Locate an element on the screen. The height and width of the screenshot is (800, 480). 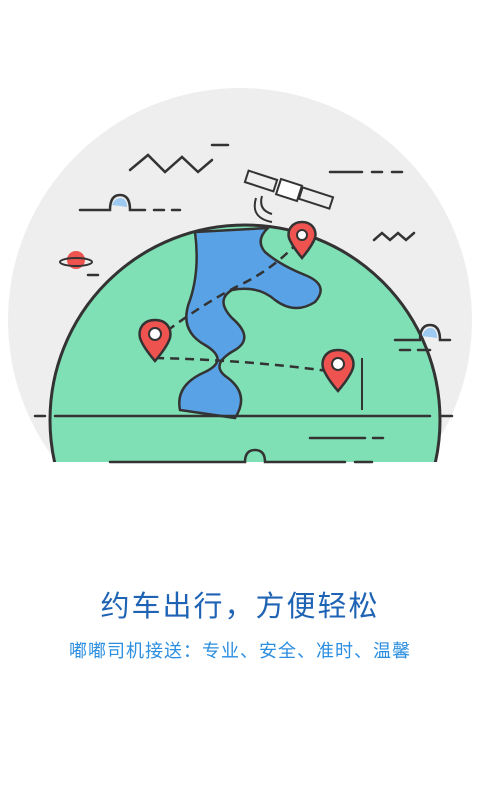
page-subtitle: 嘟嘟司机接送：专业、安全、准时、温馨 is located at coordinates (240, 651).